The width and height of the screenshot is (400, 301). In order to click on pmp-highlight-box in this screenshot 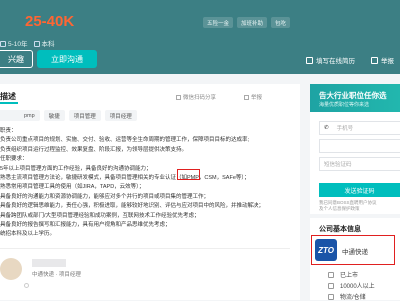, I will do `click(188, 174)`.